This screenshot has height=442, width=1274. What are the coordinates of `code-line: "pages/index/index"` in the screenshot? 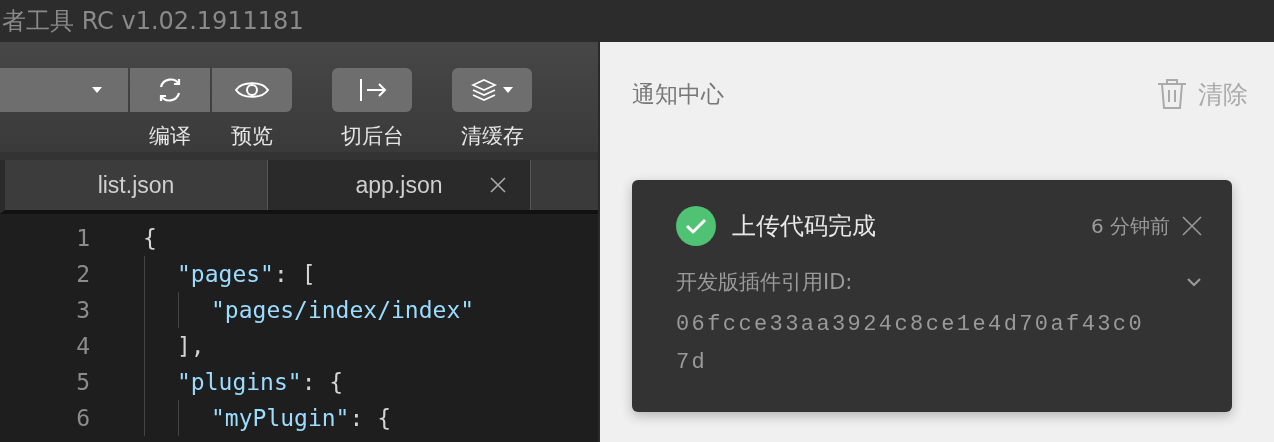 It's located at (343, 310).